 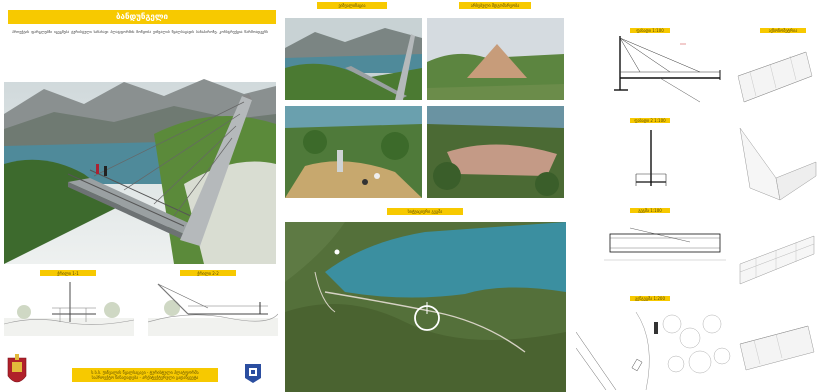 What do you see at coordinates (495, 5) in the screenshot?
I see `existing-state-label: არსებული მდგომარეობა` at bounding box center [495, 5].